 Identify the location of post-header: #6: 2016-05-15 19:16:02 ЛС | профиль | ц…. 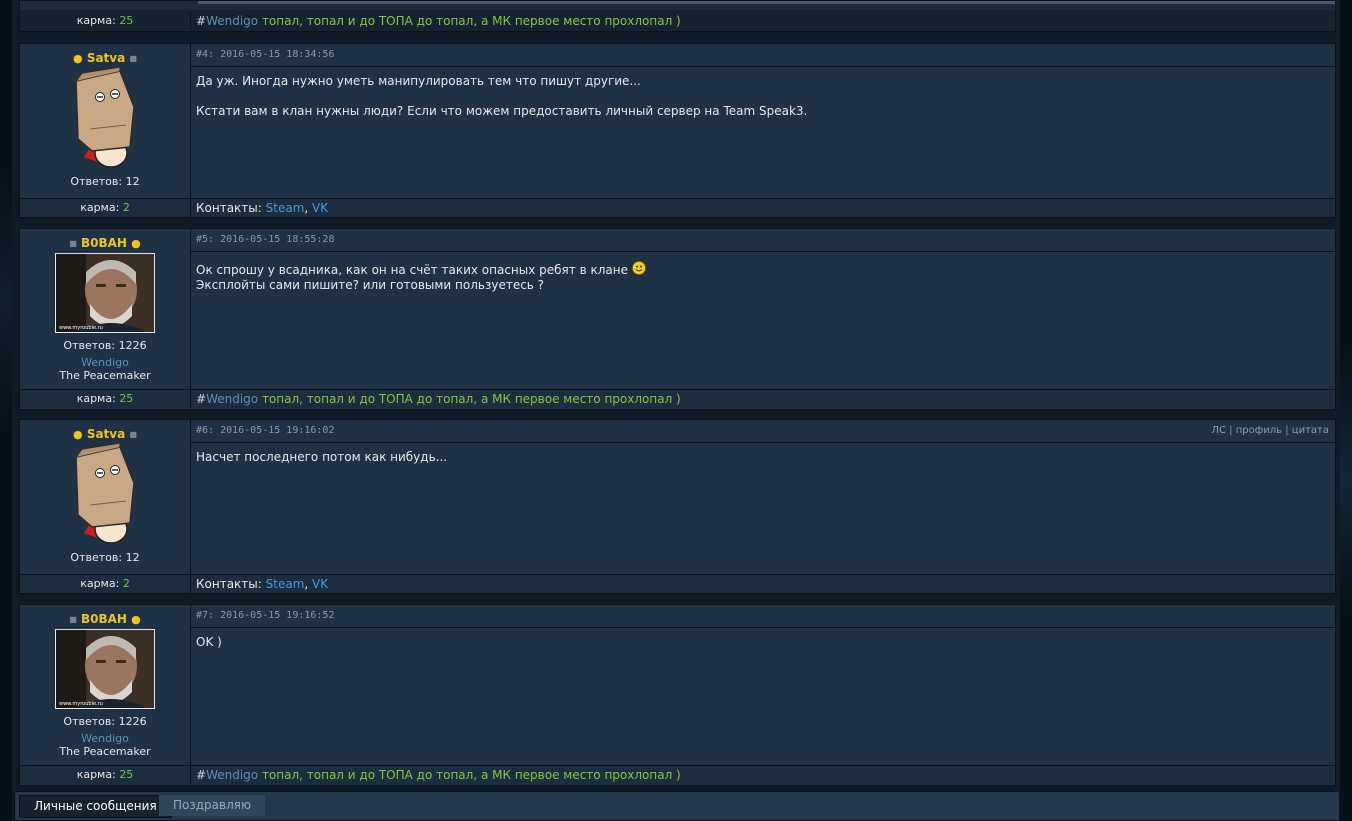
(763, 431).